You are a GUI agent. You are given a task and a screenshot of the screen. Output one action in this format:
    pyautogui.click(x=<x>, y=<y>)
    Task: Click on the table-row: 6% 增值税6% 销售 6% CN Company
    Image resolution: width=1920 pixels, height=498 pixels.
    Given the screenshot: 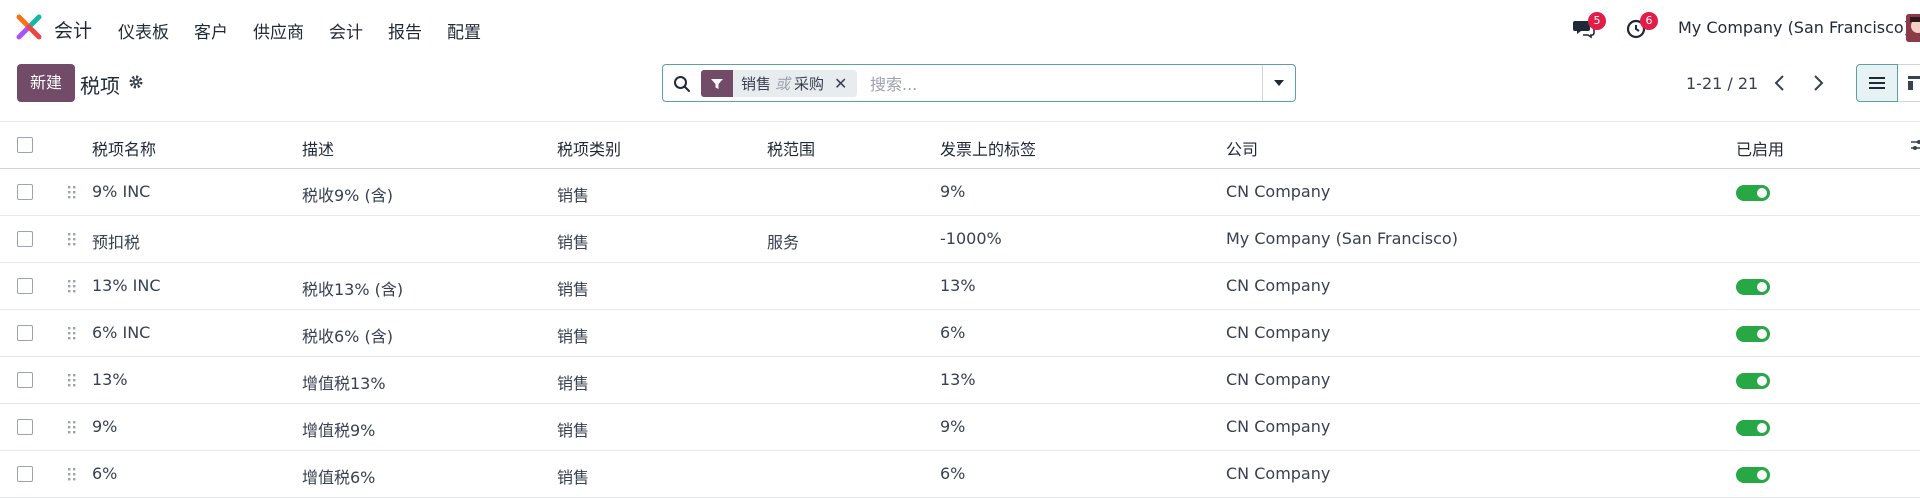 What is the action you would take?
    pyautogui.click(x=960, y=474)
    